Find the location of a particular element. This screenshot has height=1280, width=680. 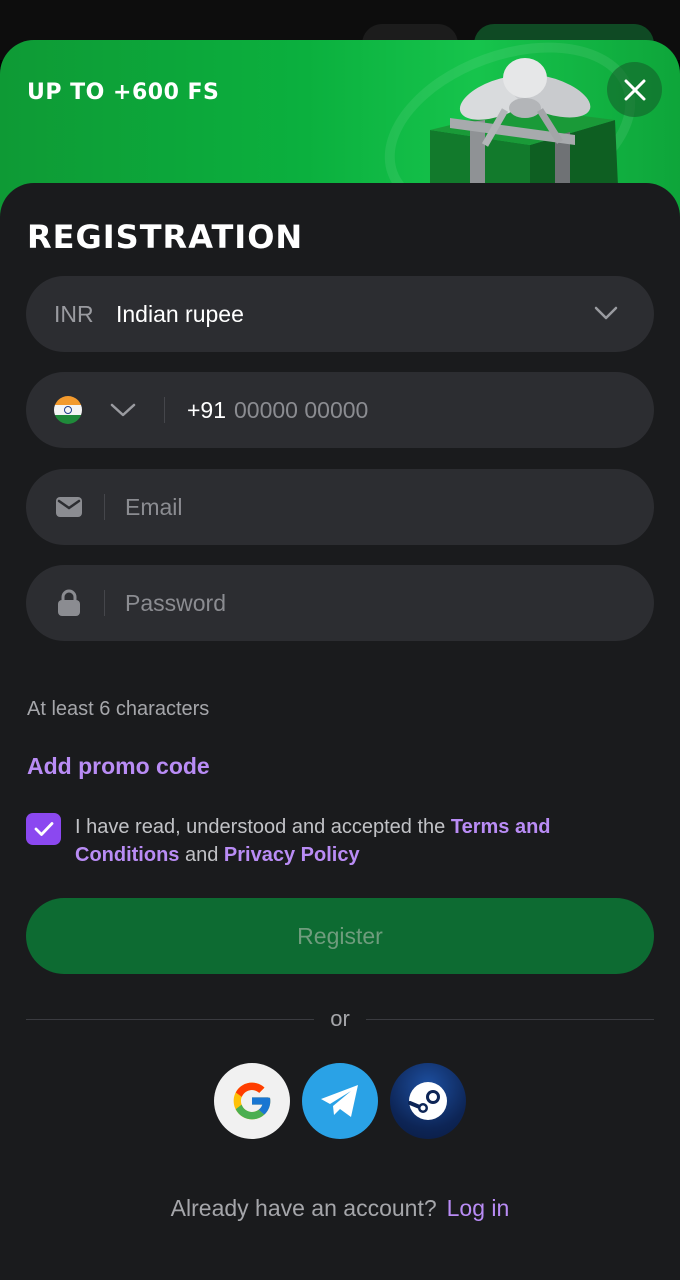

google-icon is located at coordinates (252, 1101).